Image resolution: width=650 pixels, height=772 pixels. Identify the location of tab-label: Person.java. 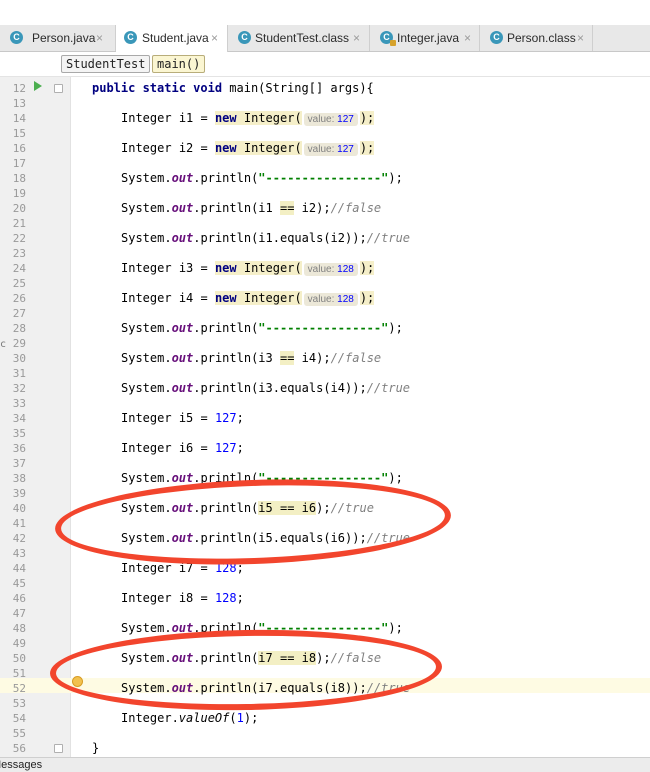
(64, 38).